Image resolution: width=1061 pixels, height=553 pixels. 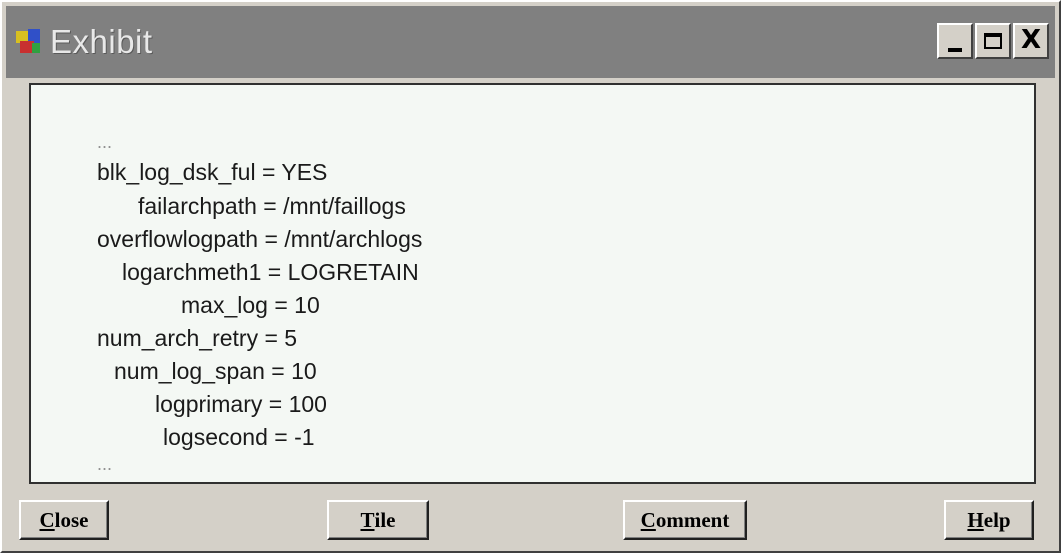 I want to click on help-button: Help, so click(x=989, y=520).